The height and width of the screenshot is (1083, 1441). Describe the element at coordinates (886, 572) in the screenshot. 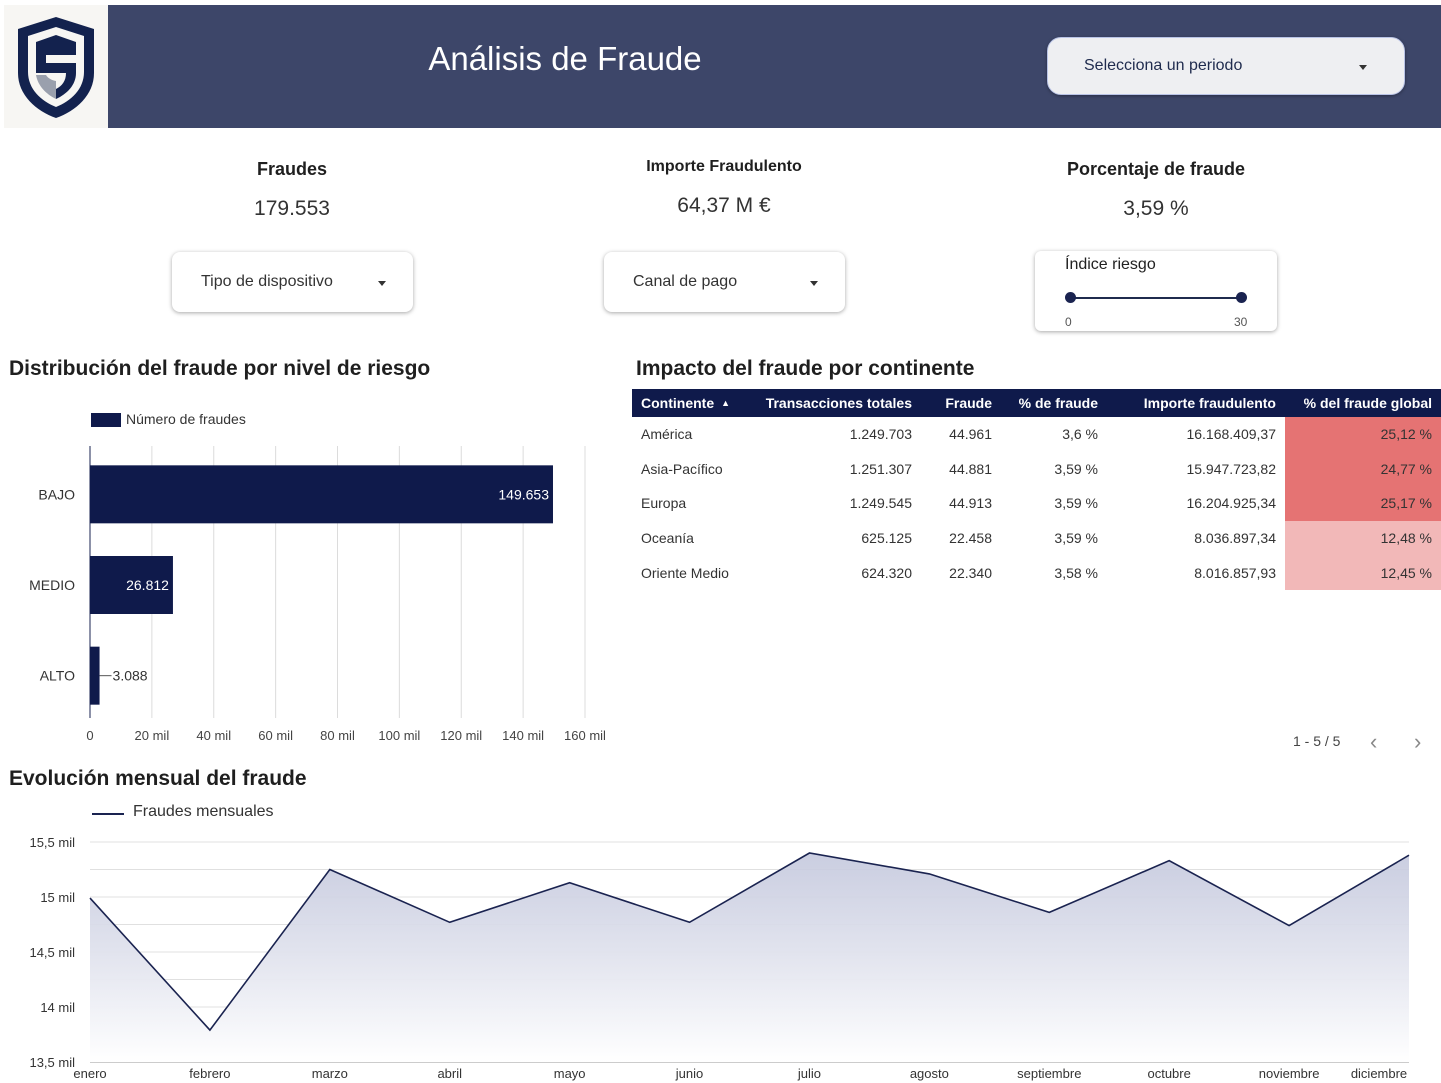

I see `cell-transacciones: 624.320` at that location.